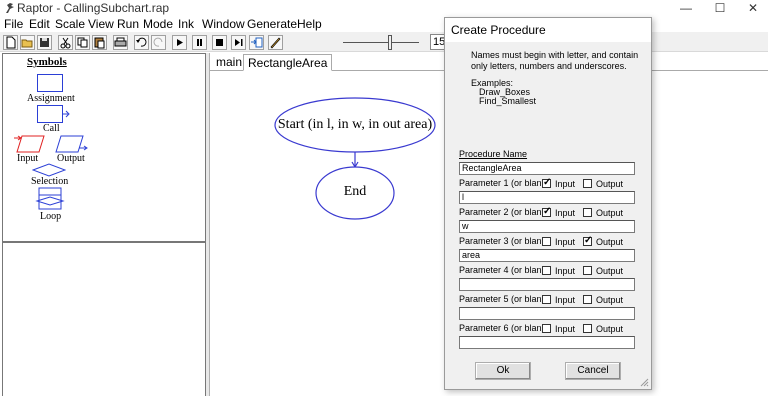 The image size is (768, 396). I want to click on loop-symbol-icon, so click(50, 199).